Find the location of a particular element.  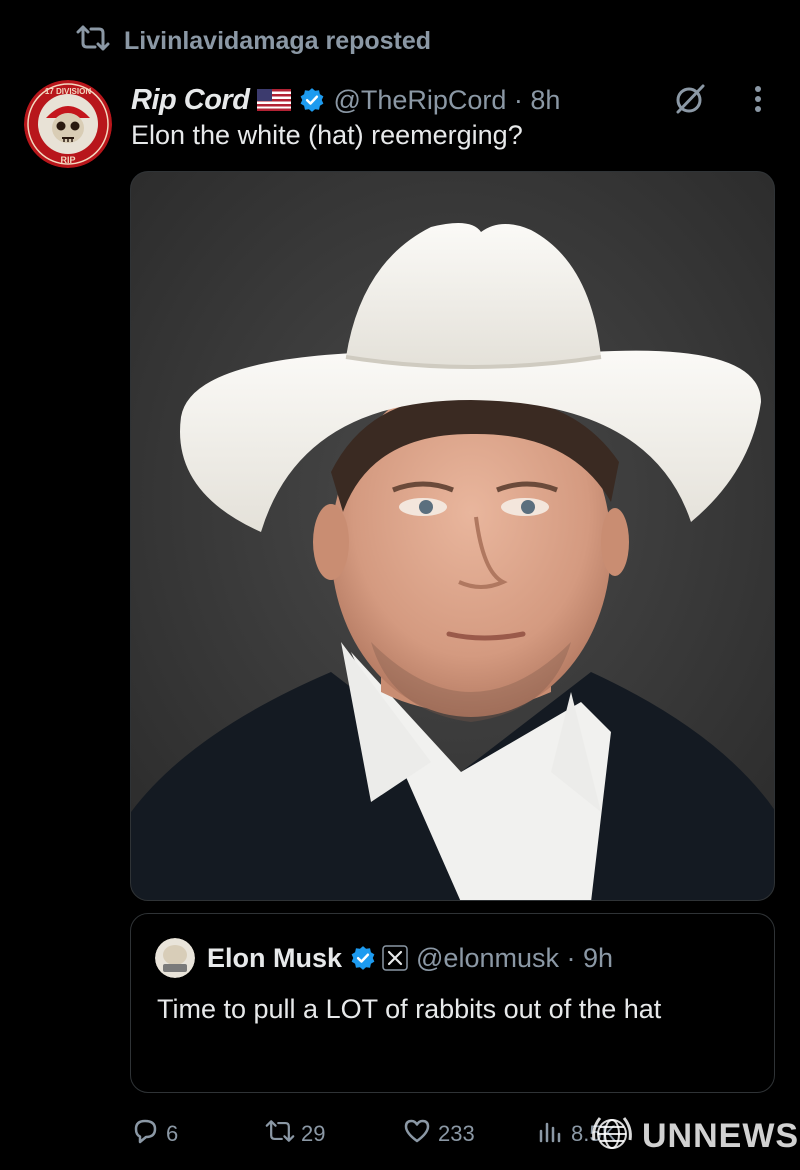

repost-indicator: Livinlavidamaga reposted is located at coordinates (253, 41).